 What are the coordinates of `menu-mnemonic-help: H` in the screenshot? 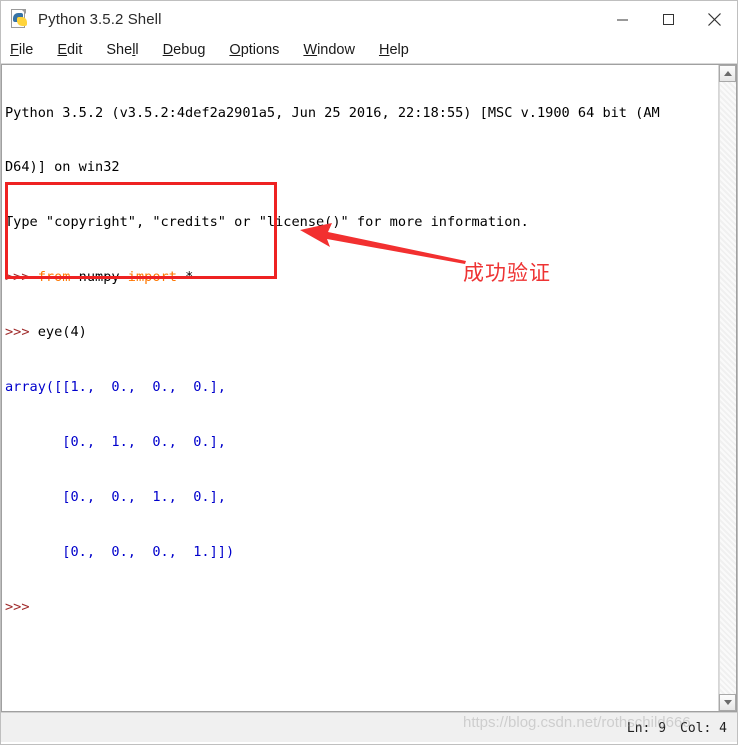 It's located at (384, 49).